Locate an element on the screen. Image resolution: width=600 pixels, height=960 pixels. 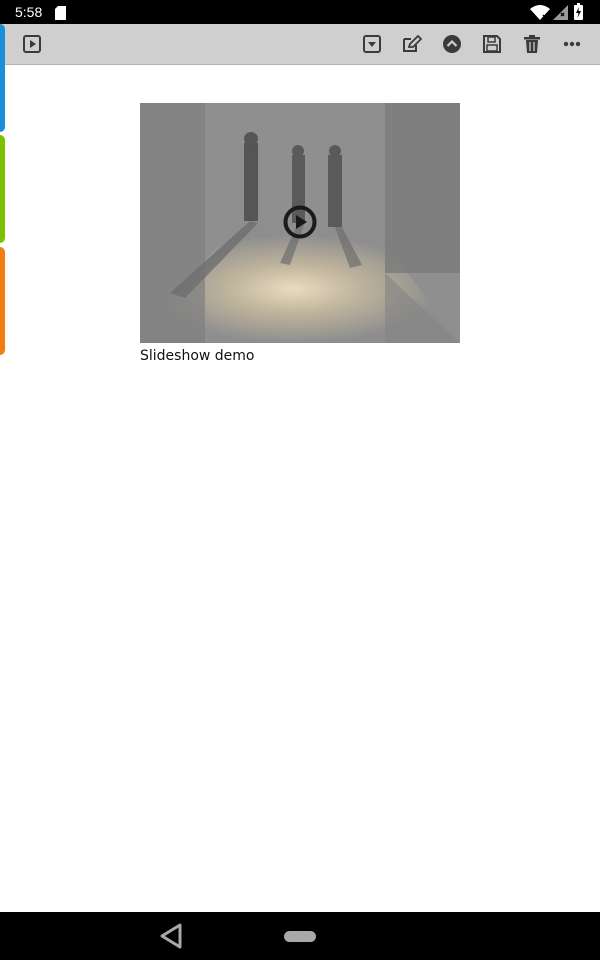
dropdown-icon is located at coordinates (372, 44).